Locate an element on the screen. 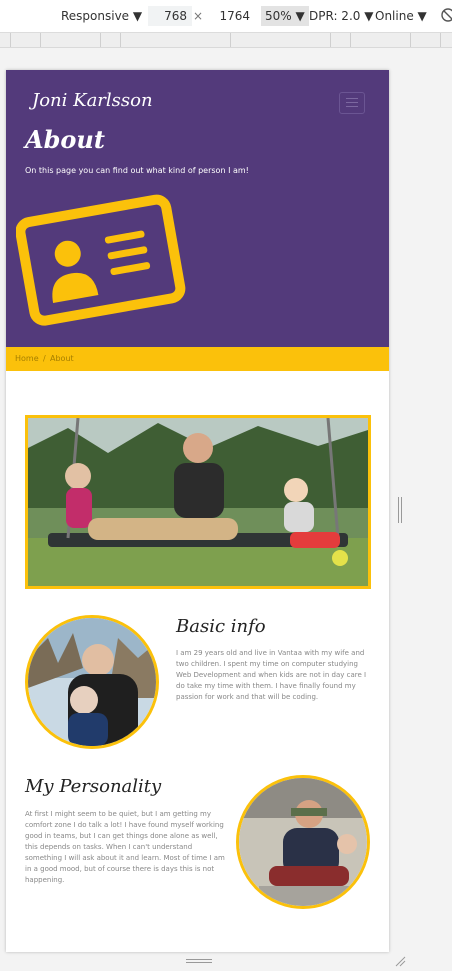 The image size is (452, 971). zoom-select-label: 50% is located at coordinates (278, 16).